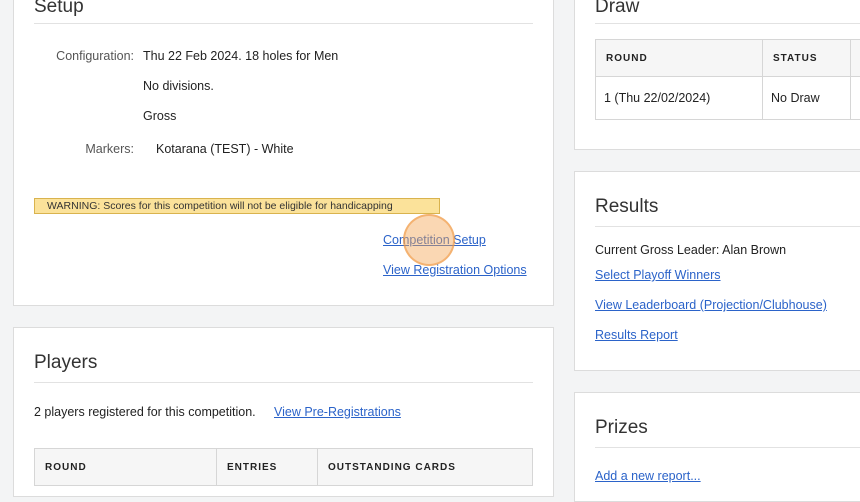 The image size is (860, 502). Describe the element at coordinates (617, 9) in the screenshot. I see `draw-title: Draw` at that location.